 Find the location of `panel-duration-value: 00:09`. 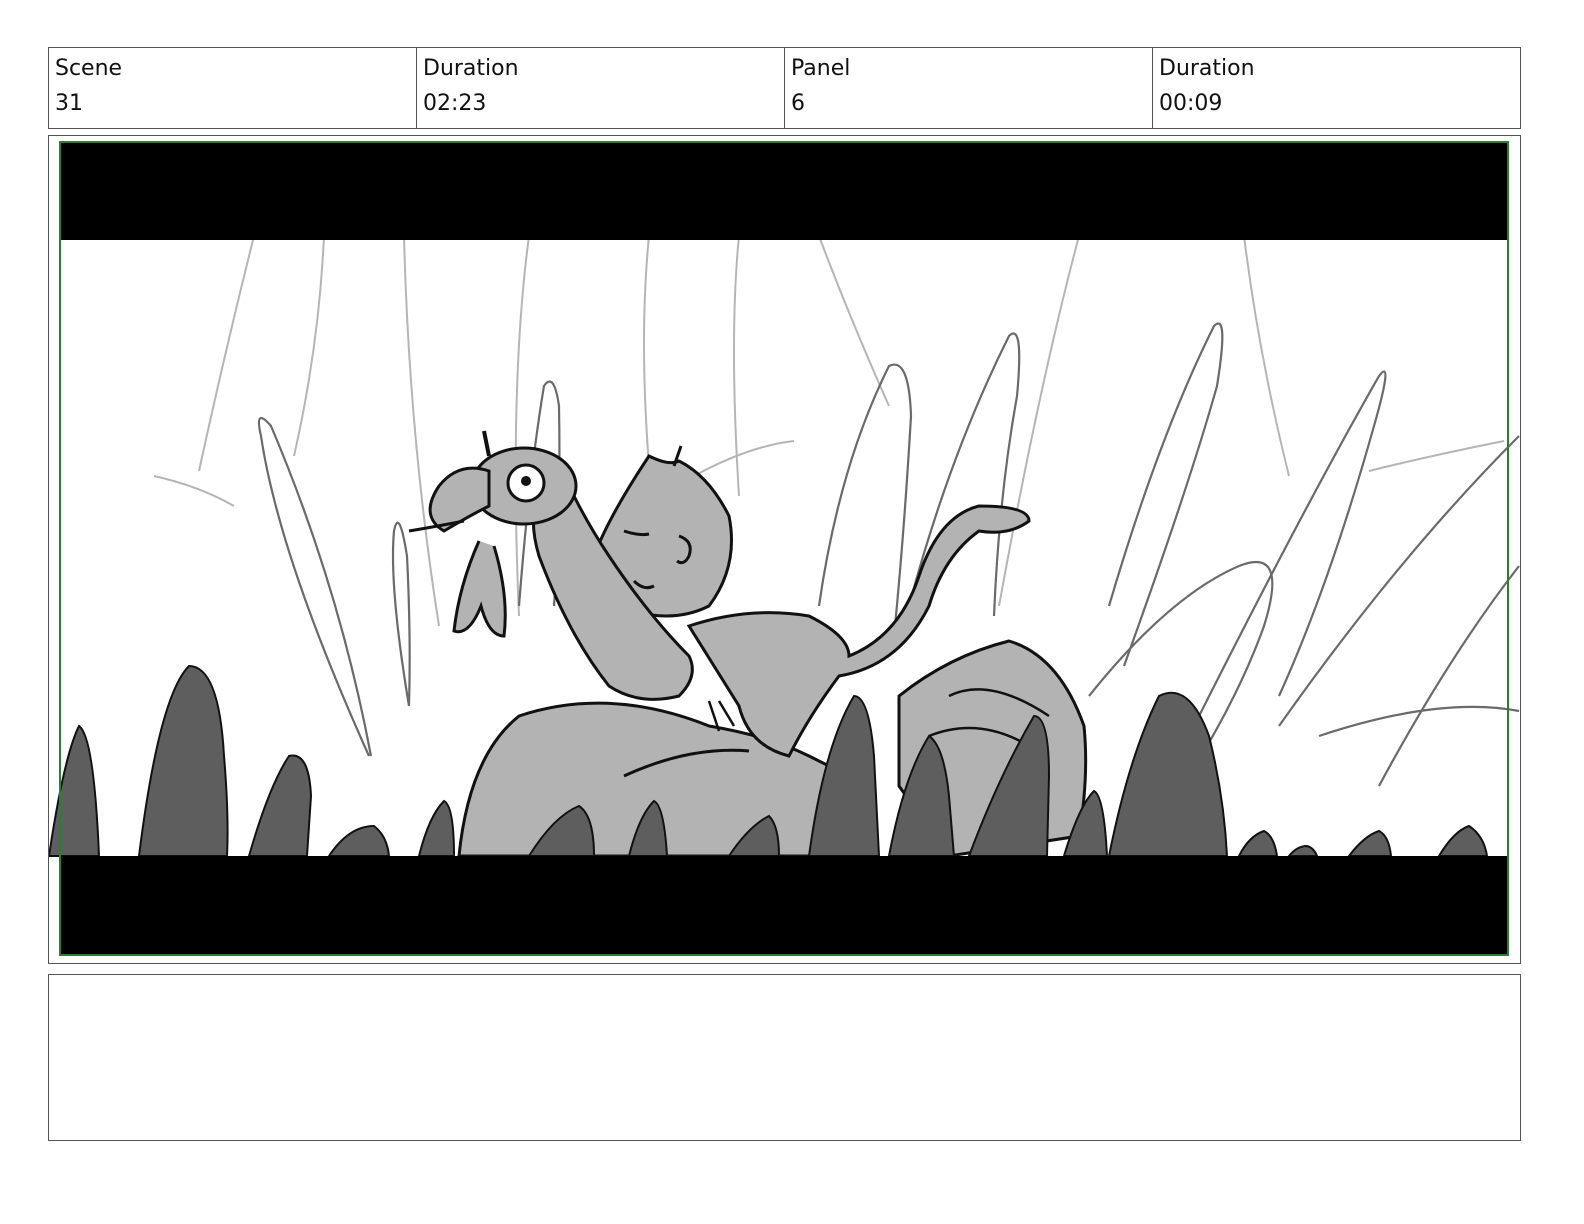

panel-duration-value: 00:09 is located at coordinates (1191, 103).